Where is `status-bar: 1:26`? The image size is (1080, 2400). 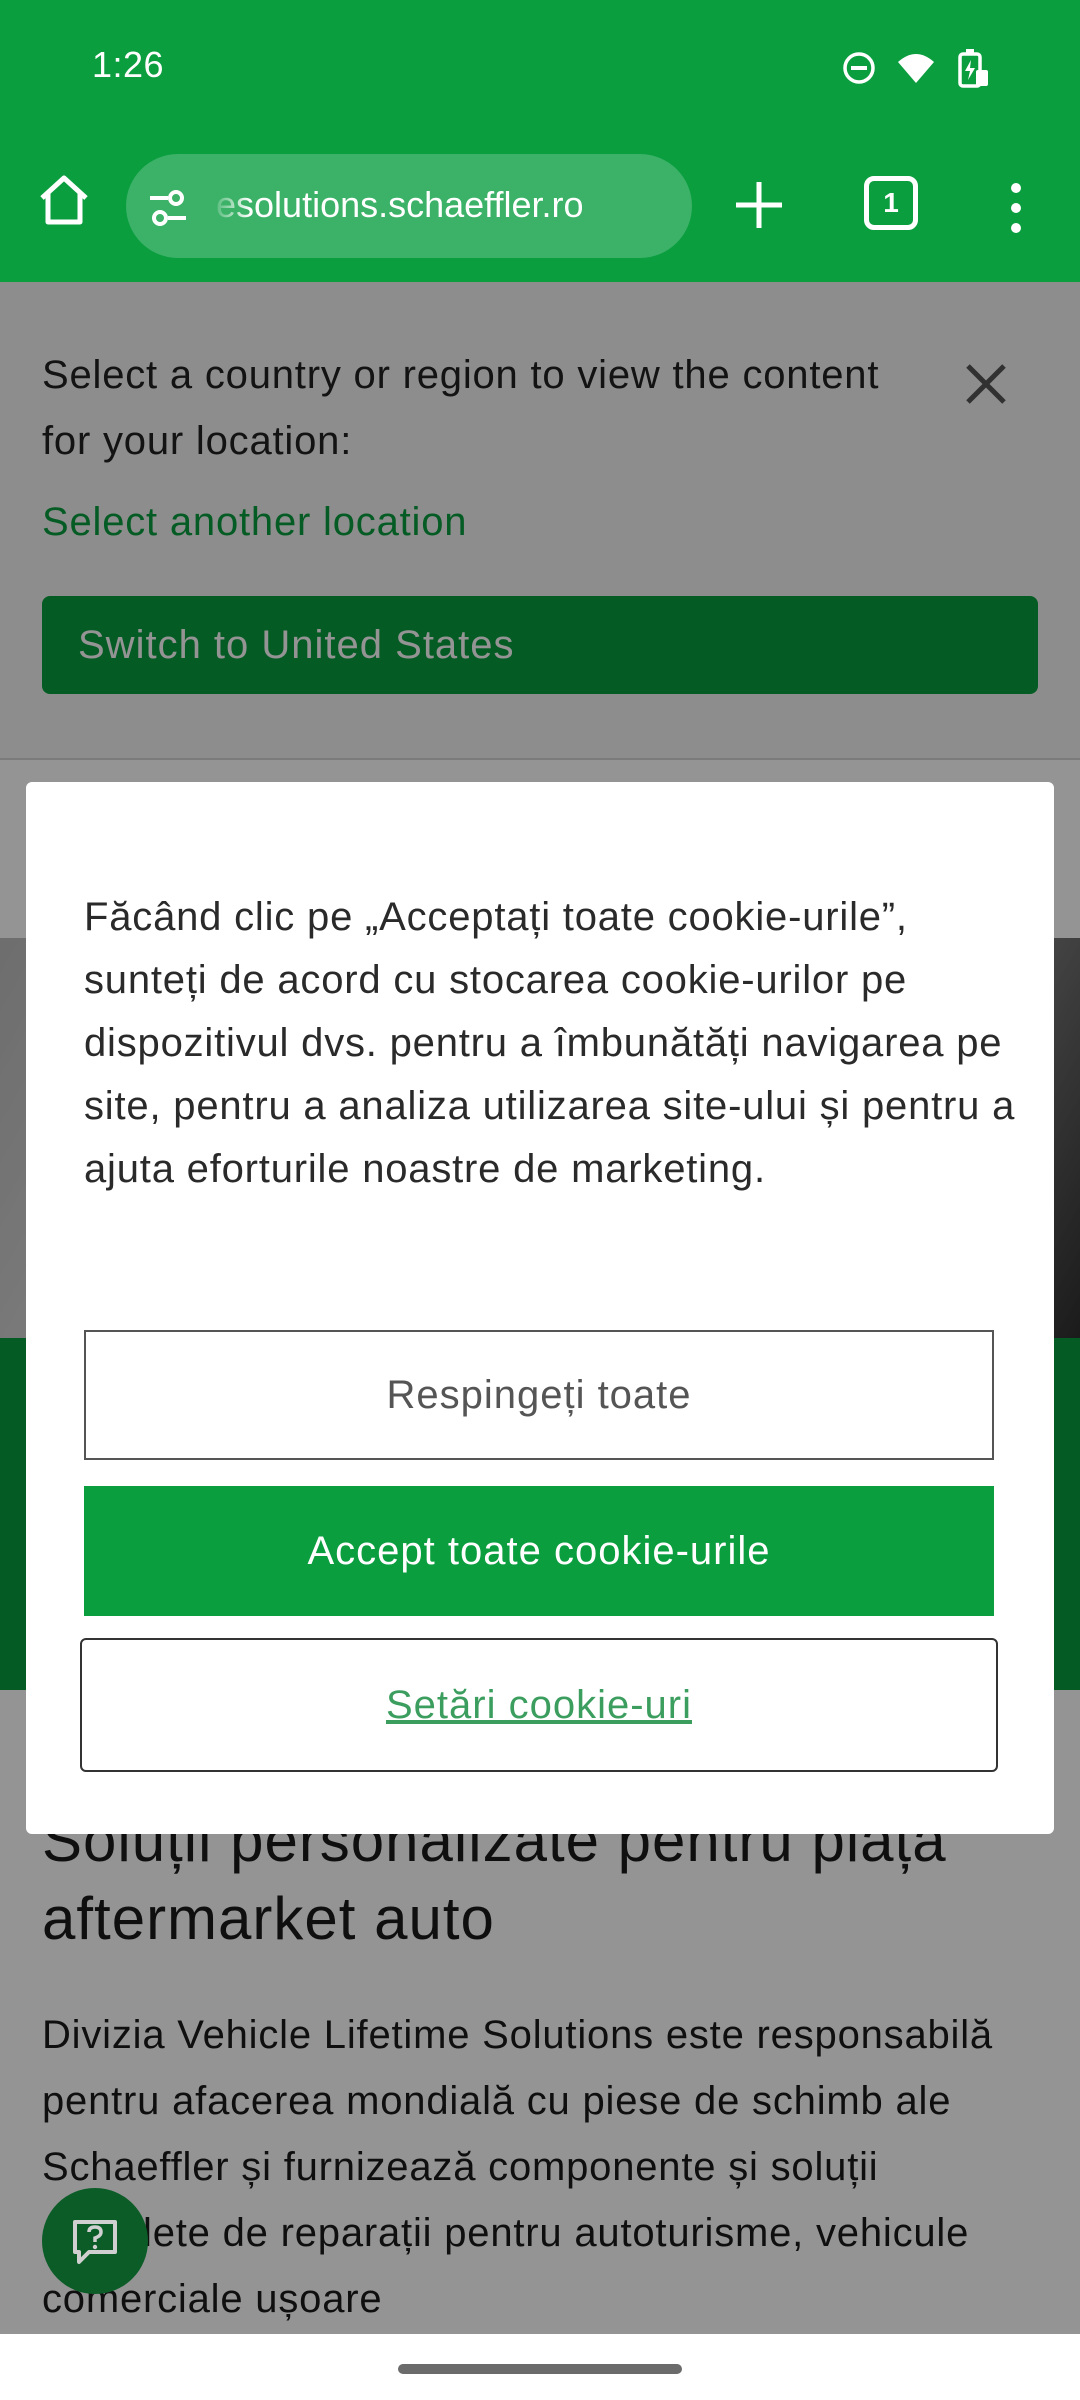
status-bar: 1:26 is located at coordinates (540, 70).